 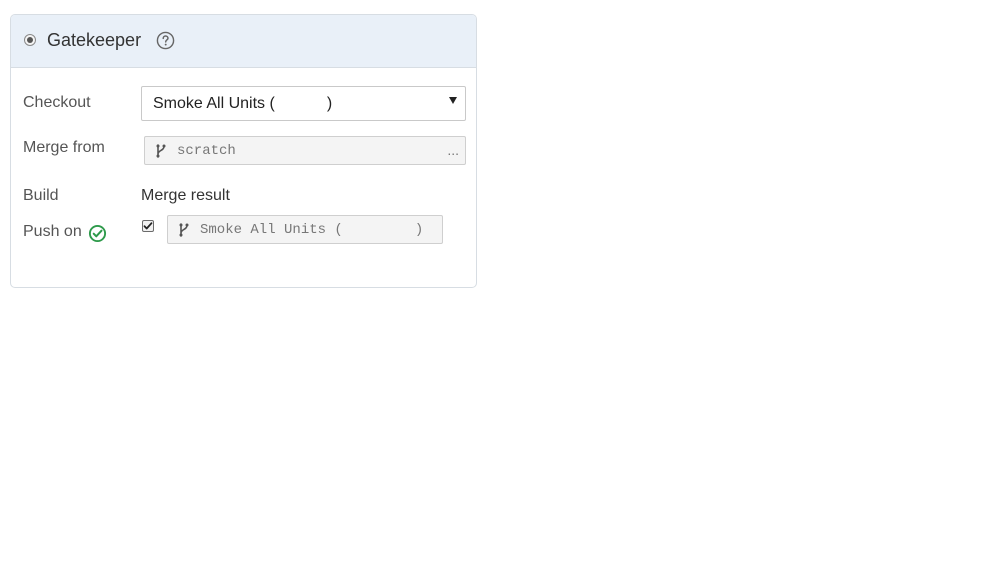 I want to click on checkout-label: Checkout, so click(x=57, y=102).